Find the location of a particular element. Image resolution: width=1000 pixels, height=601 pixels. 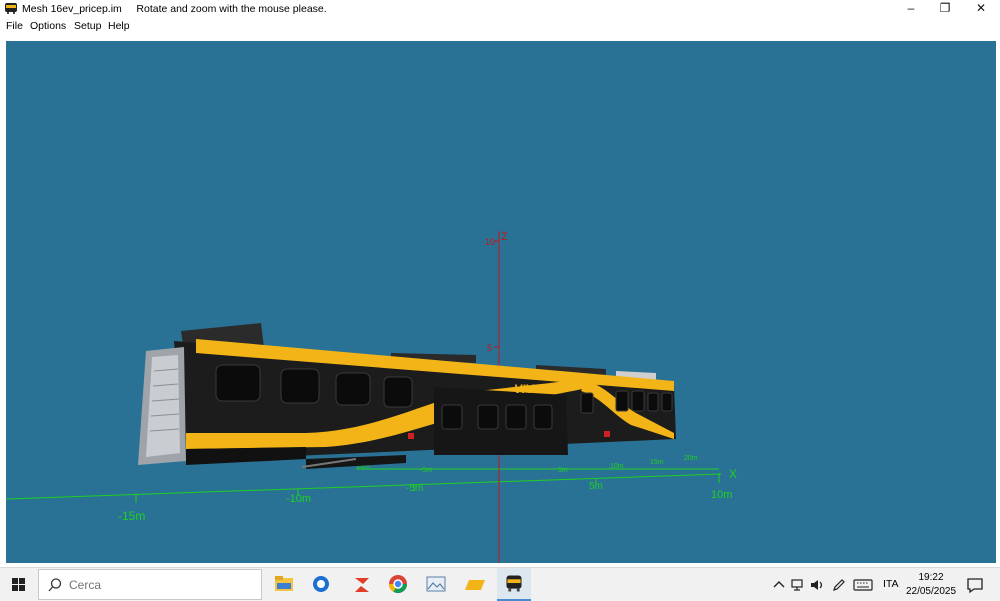

file-explorer-icon is located at coordinates (284, 584).